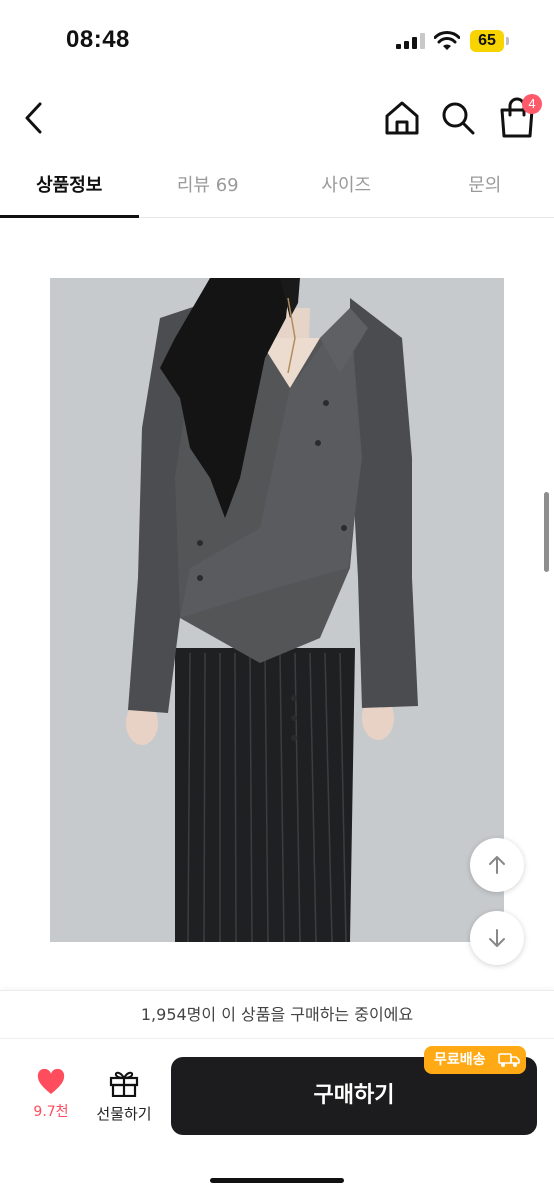 This screenshot has height=1200, width=554. I want to click on scroll-top-button, so click(497, 865).